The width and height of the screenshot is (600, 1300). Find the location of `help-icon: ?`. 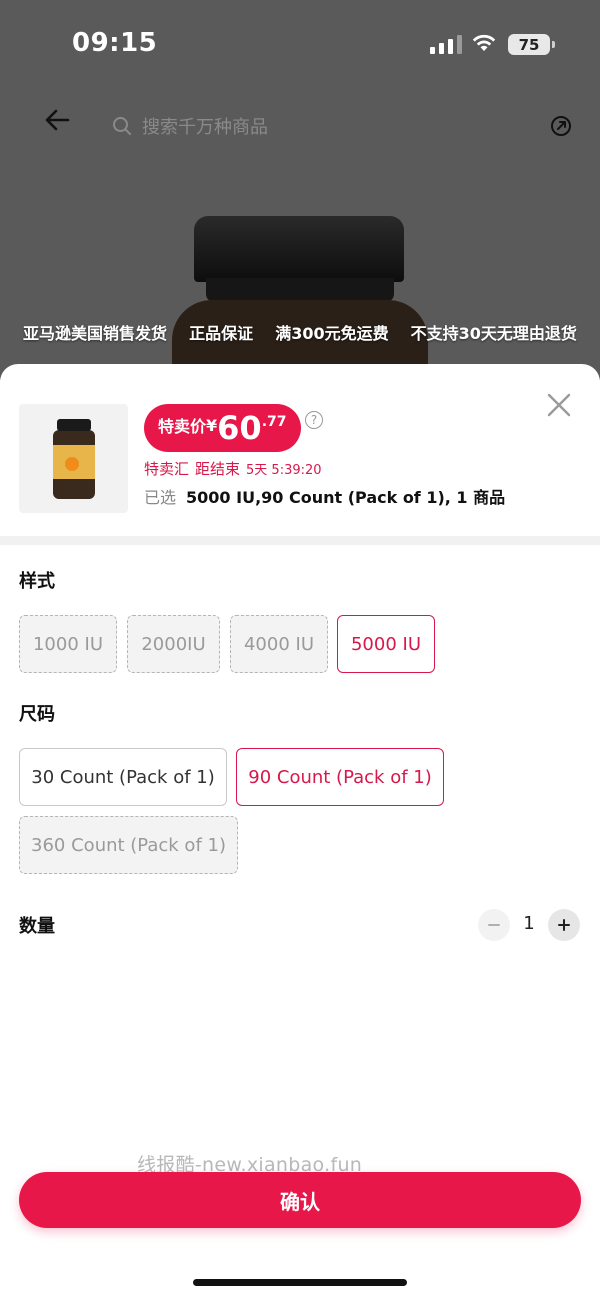

help-icon: ? is located at coordinates (314, 420).